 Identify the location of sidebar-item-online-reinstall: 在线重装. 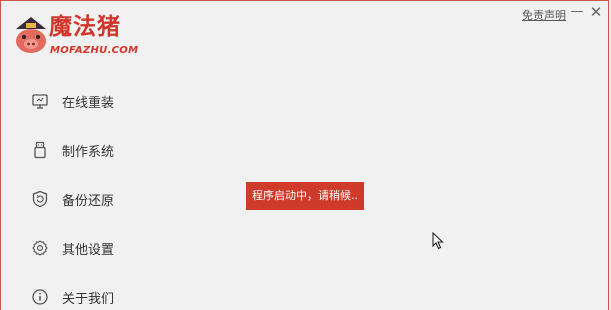
(72, 101).